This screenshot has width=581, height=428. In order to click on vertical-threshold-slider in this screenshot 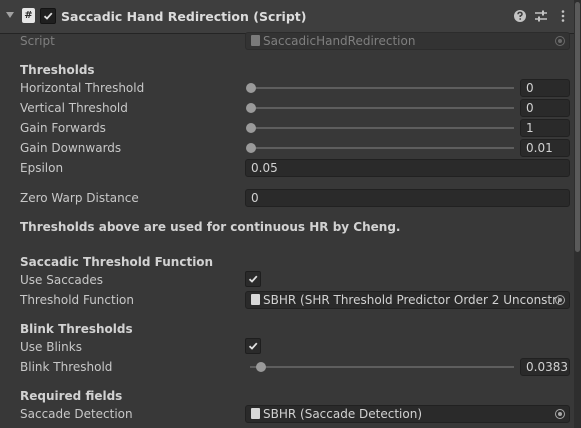, I will do `click(380, 108)`.